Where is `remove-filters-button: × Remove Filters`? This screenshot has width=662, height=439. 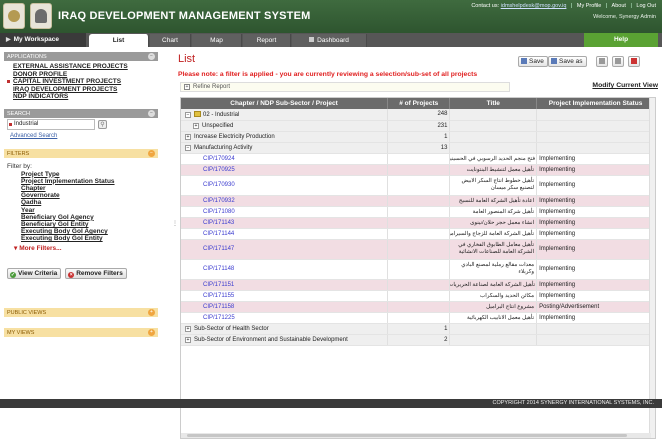
remove-filters-button: × Remove Filters is located at coordinates (96, 273).